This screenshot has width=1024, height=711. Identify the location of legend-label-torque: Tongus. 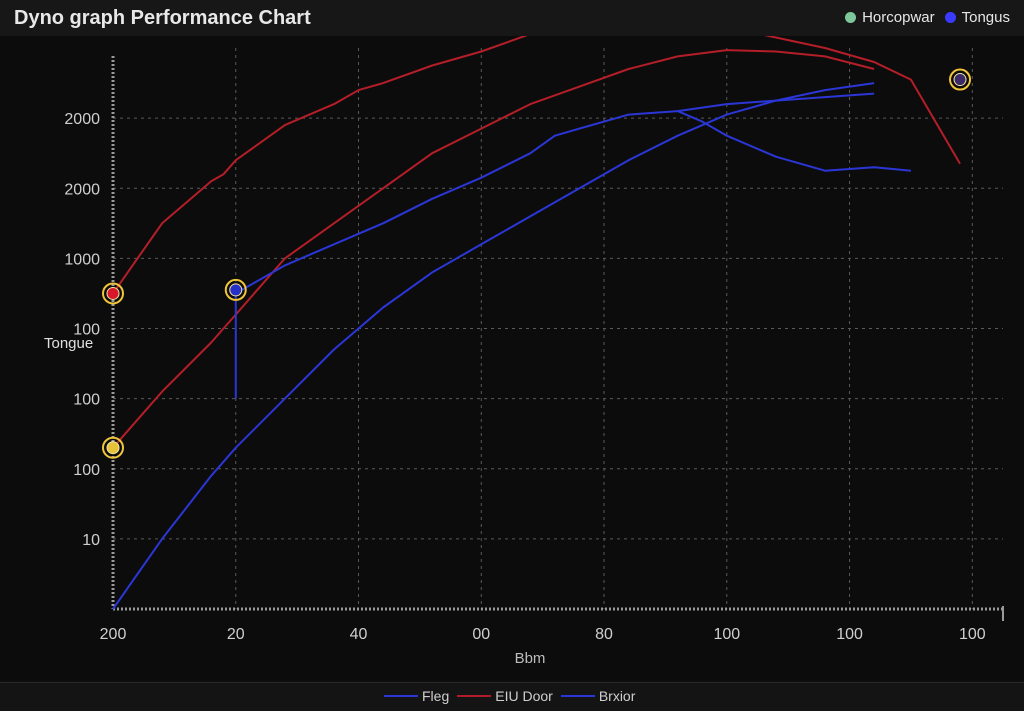
(985, 17).